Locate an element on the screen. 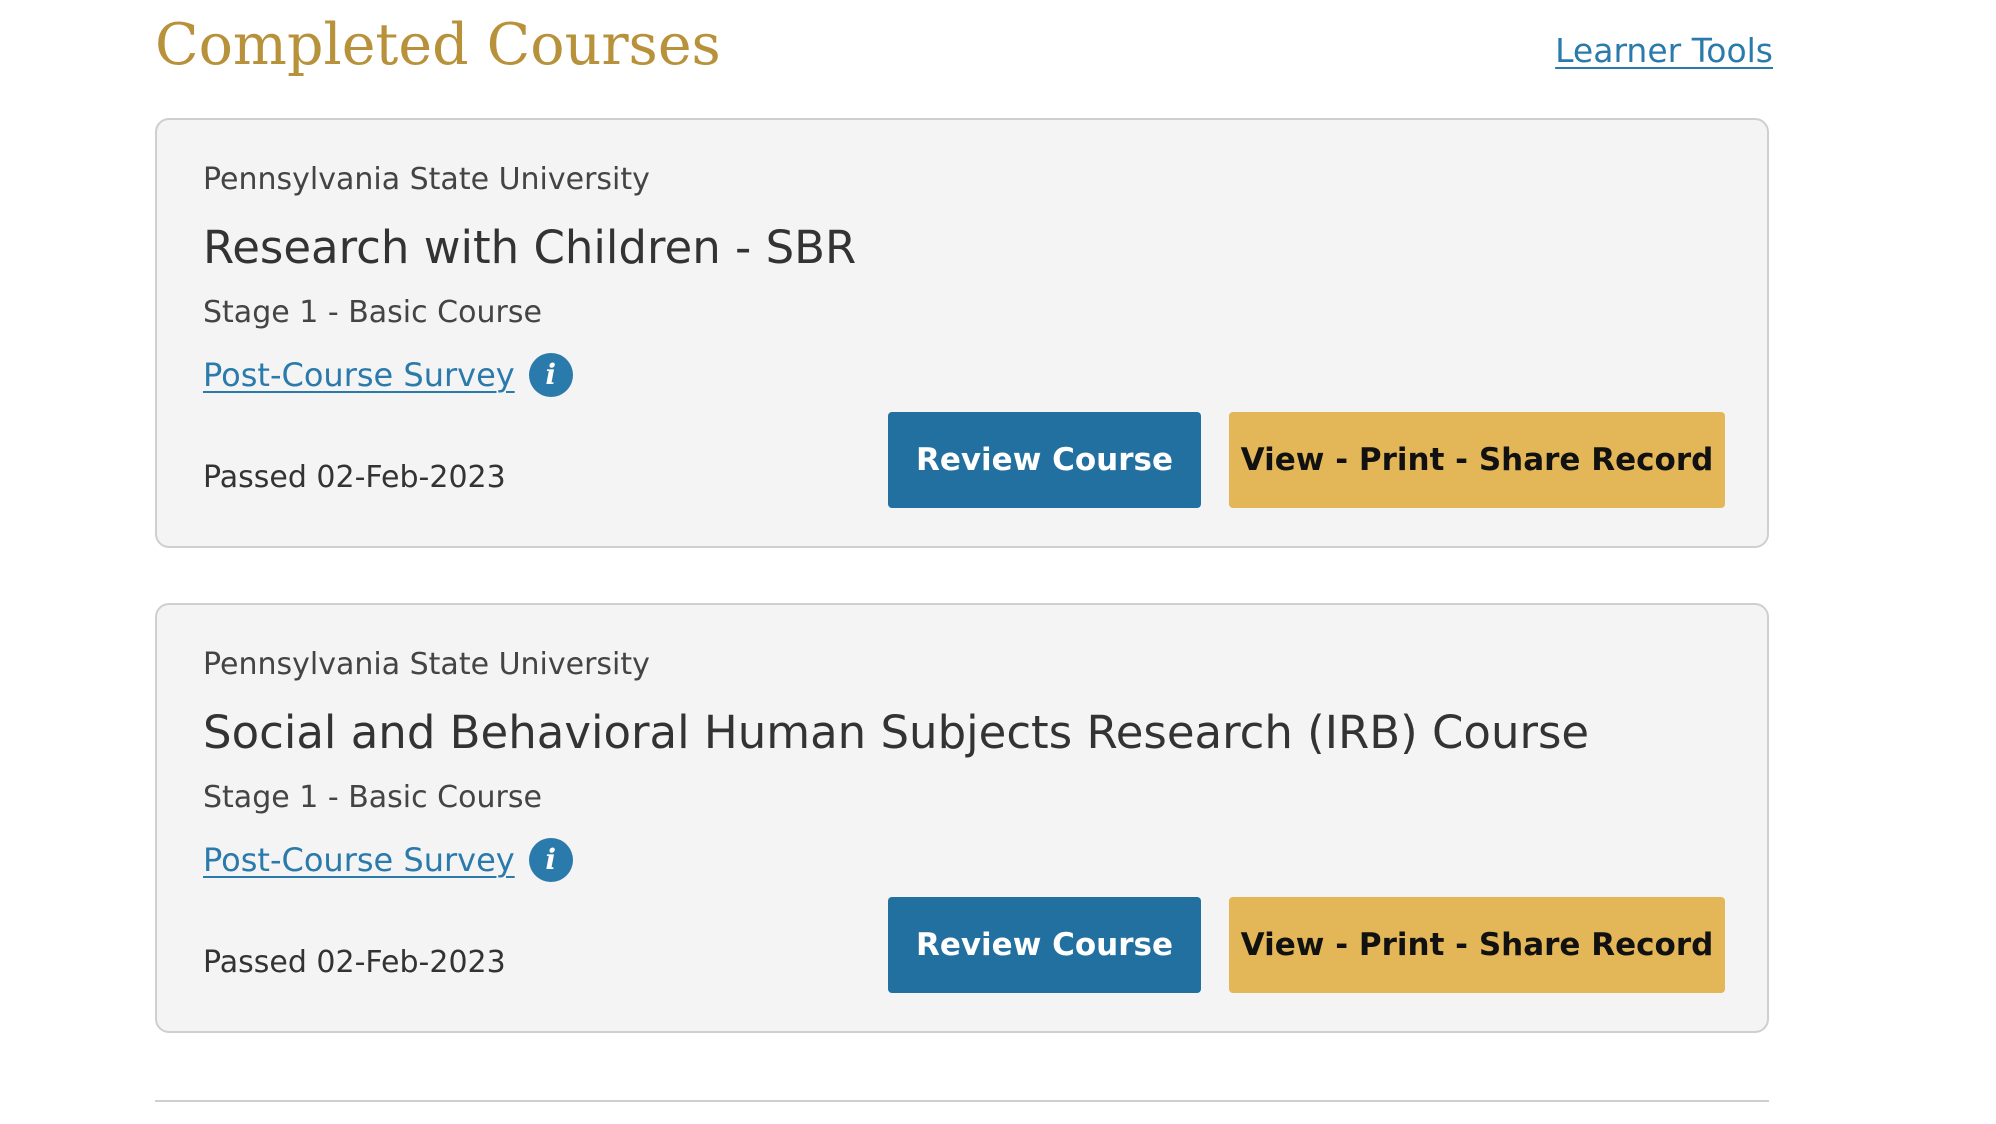 The width and height of the screenshot is (1996, 1124). learner-tools-link: Learner Tools is located at coordinates (1664, 51).